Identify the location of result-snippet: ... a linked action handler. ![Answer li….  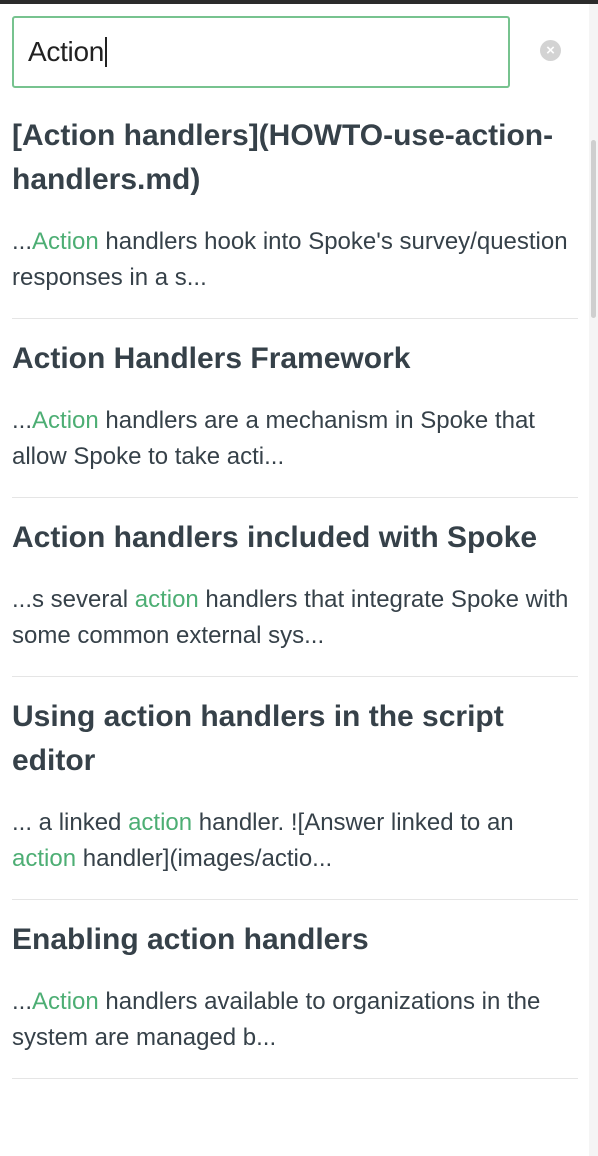
(295, 841).